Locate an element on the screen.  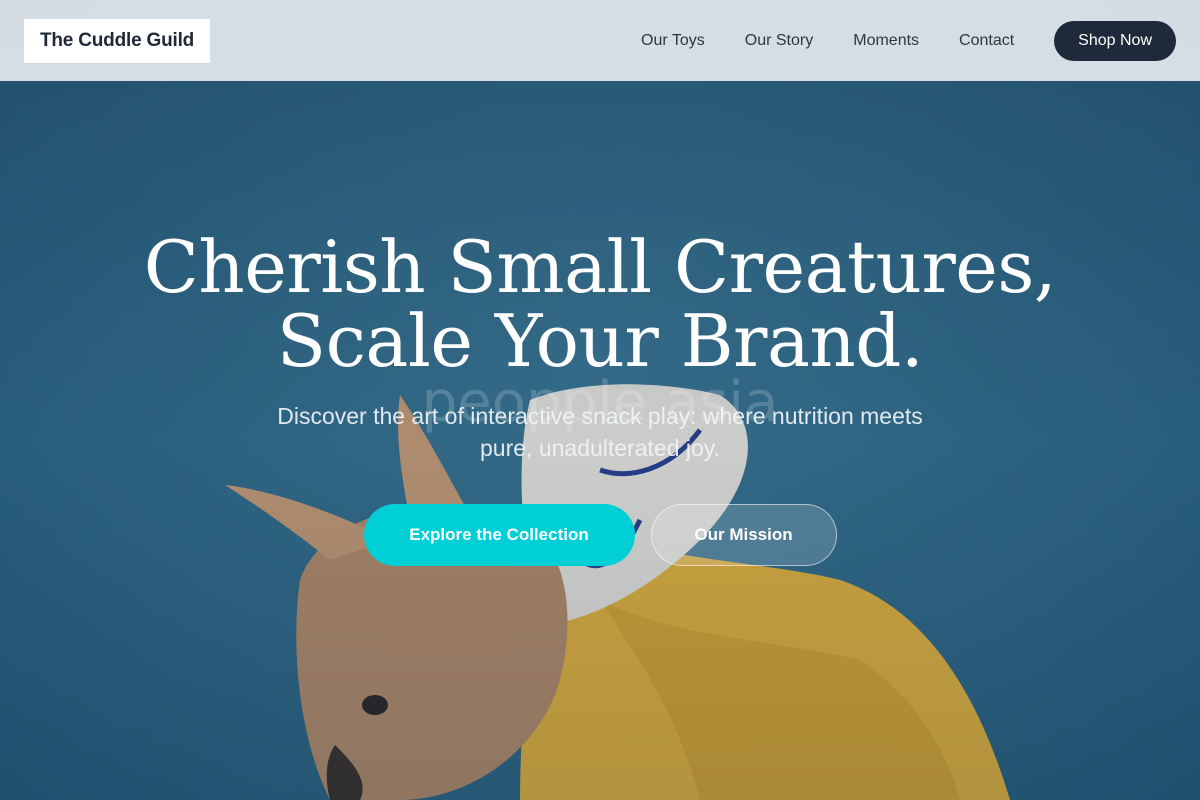
nav-links: Our Toys Our Story Moments Contact is located at coordinates (827, 41).